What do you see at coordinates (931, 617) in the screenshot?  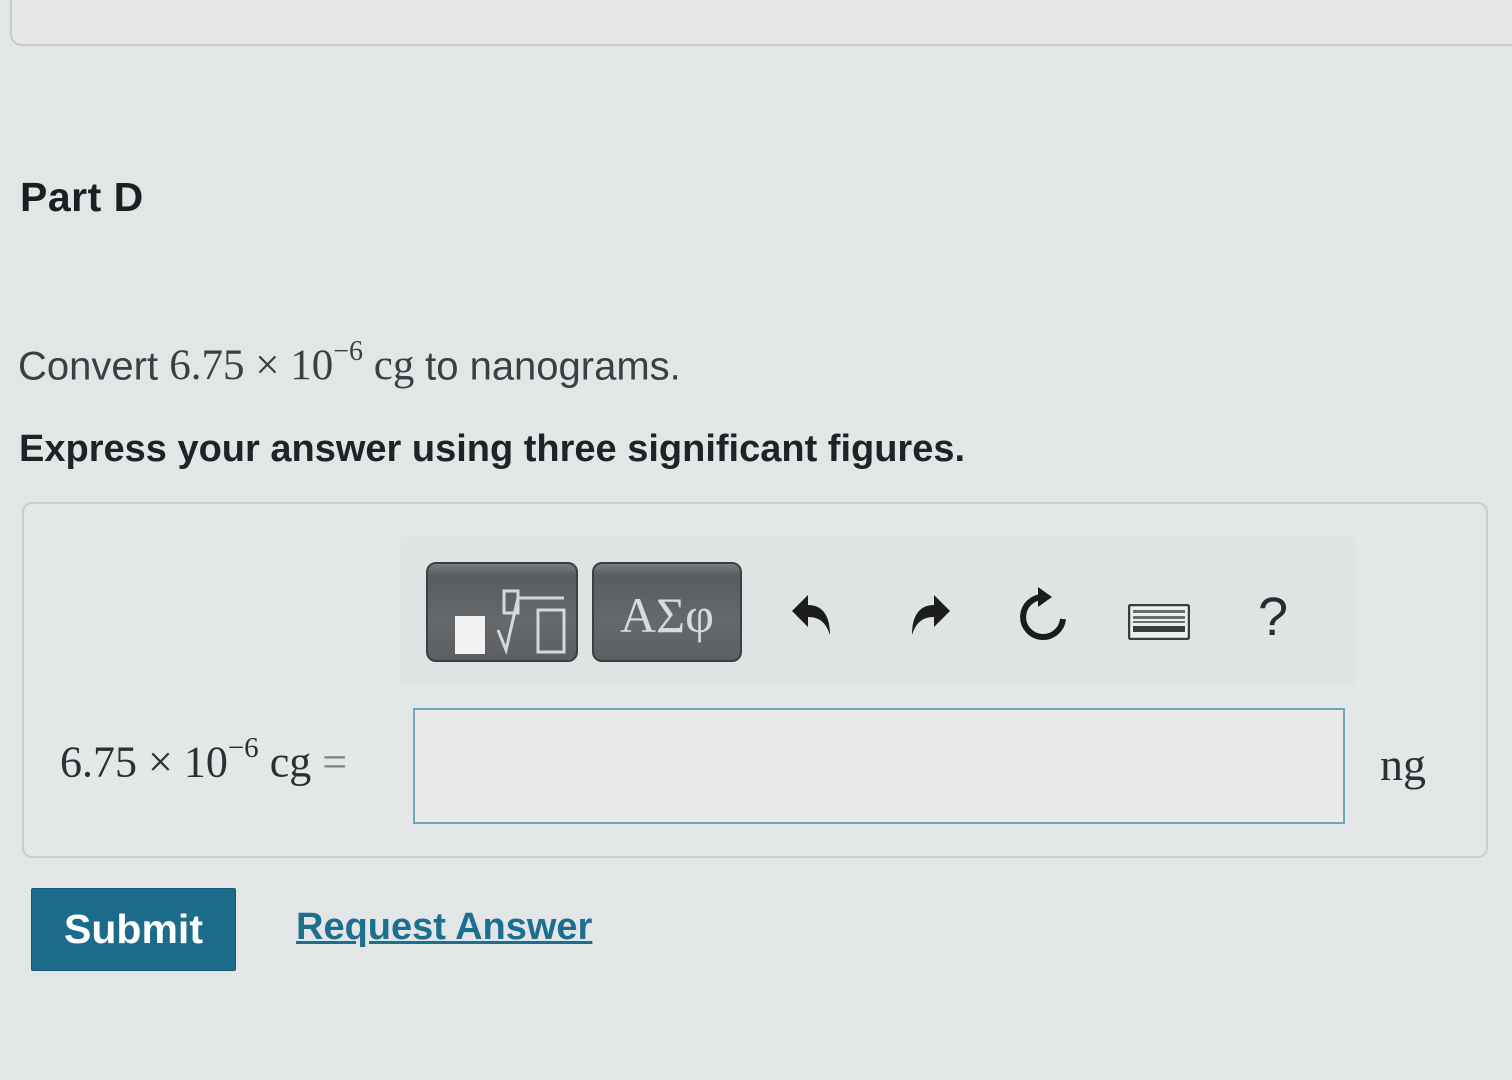 I see `redo-icon` at bounding box center [931, 617].